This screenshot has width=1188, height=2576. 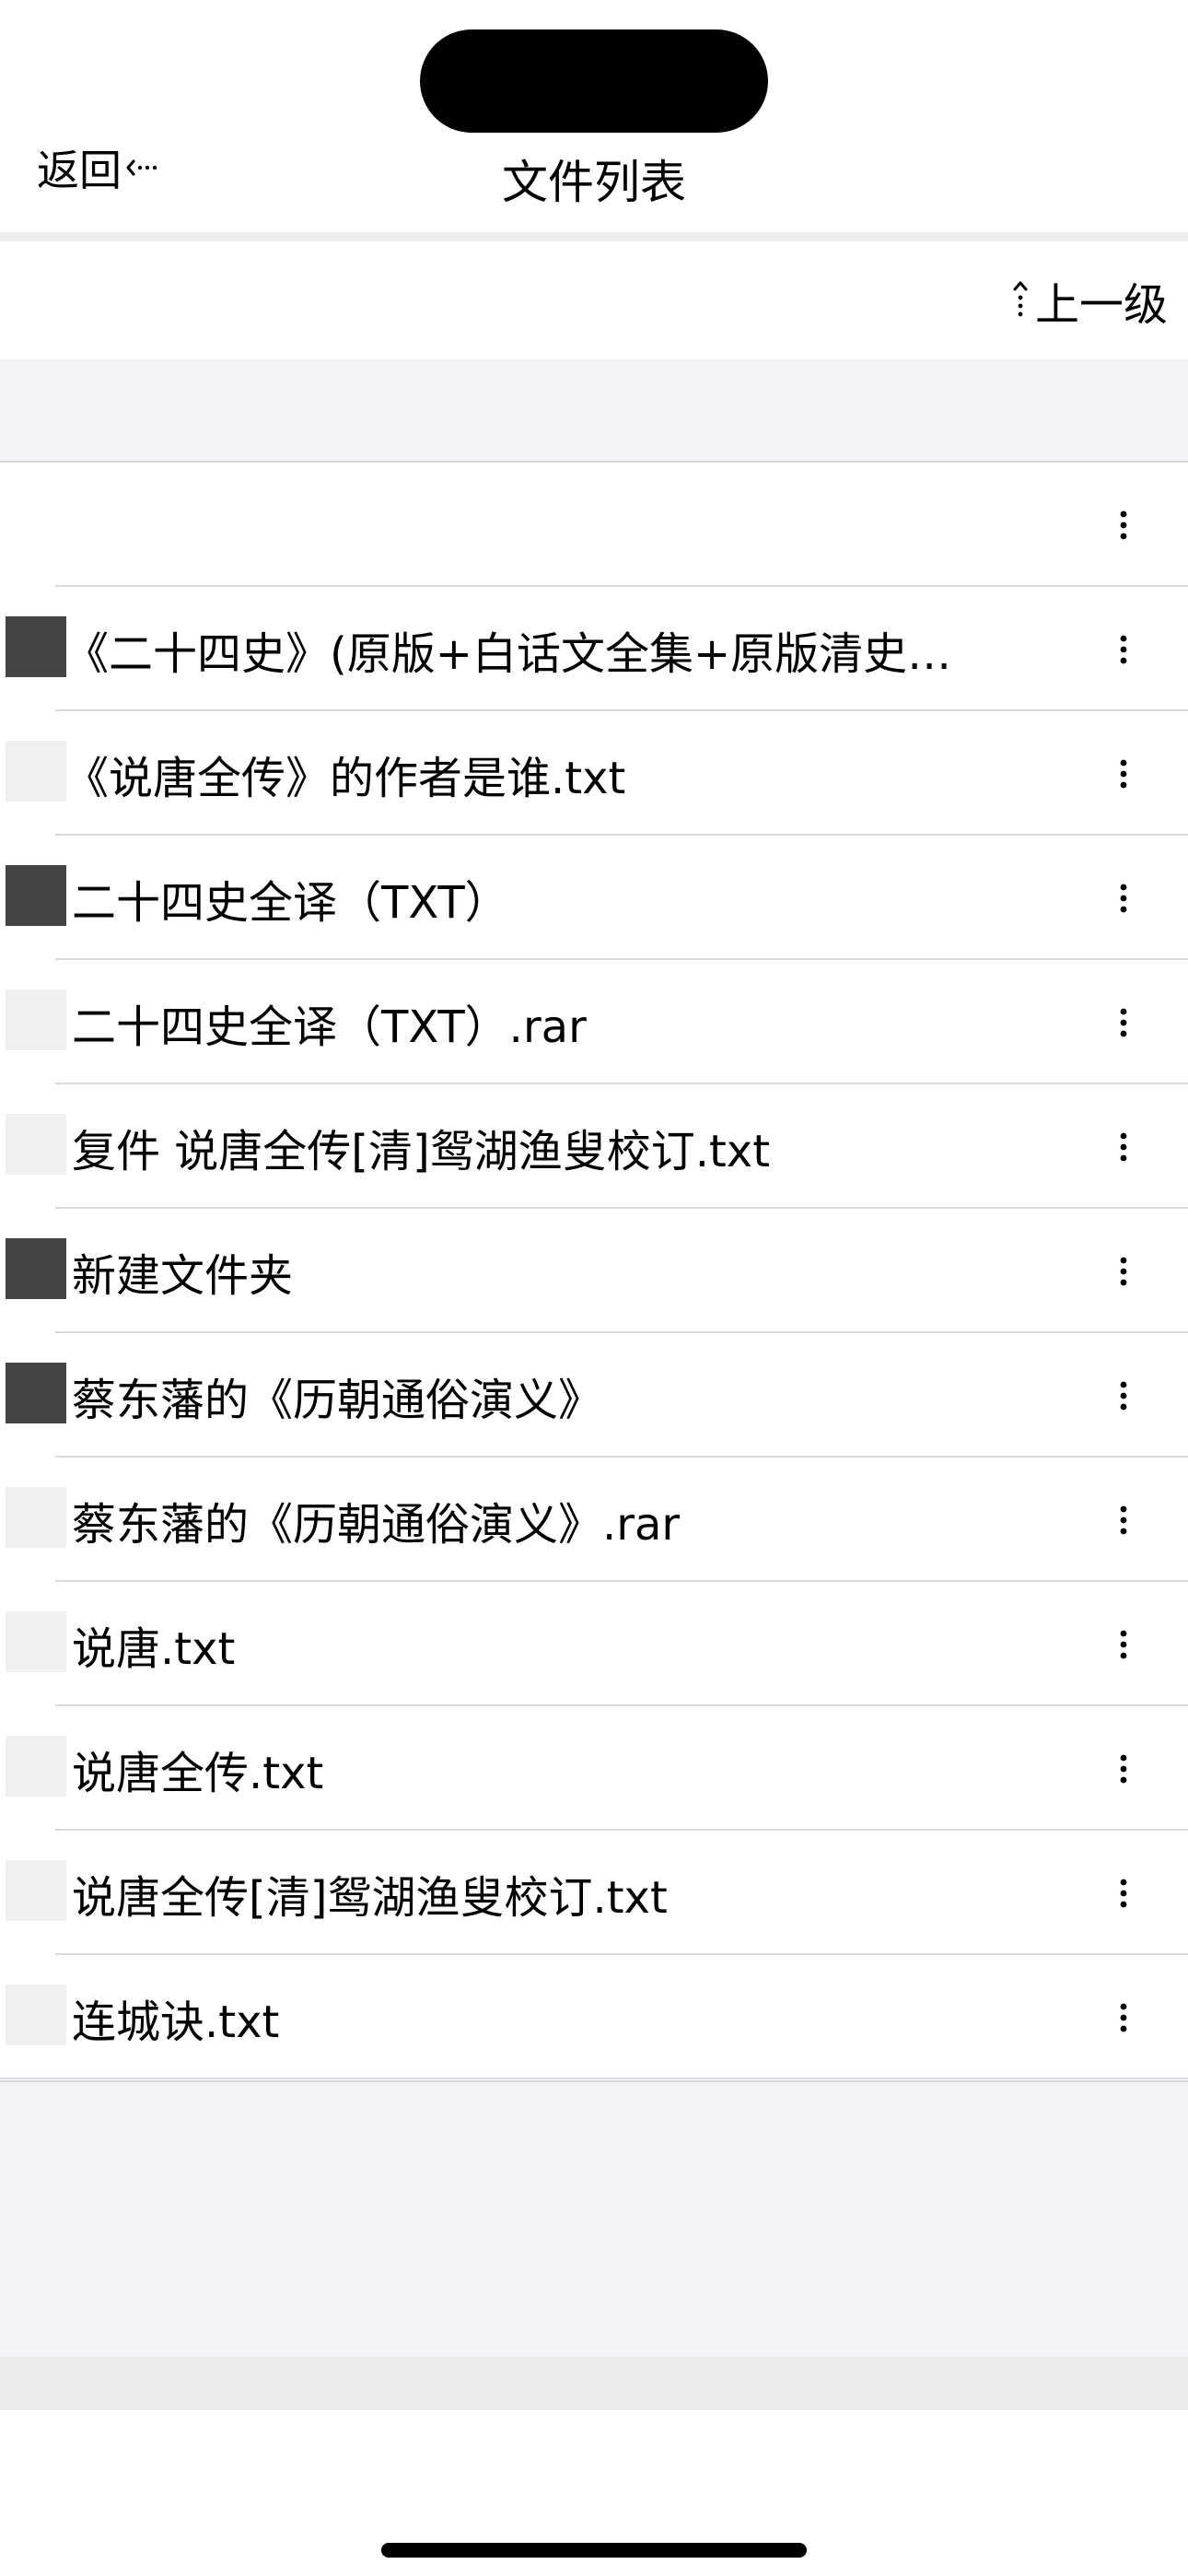 What do you see at coordinates (594, 2218) in the screenshot?
I see `empty-area` at bounding box center [594, 2218].